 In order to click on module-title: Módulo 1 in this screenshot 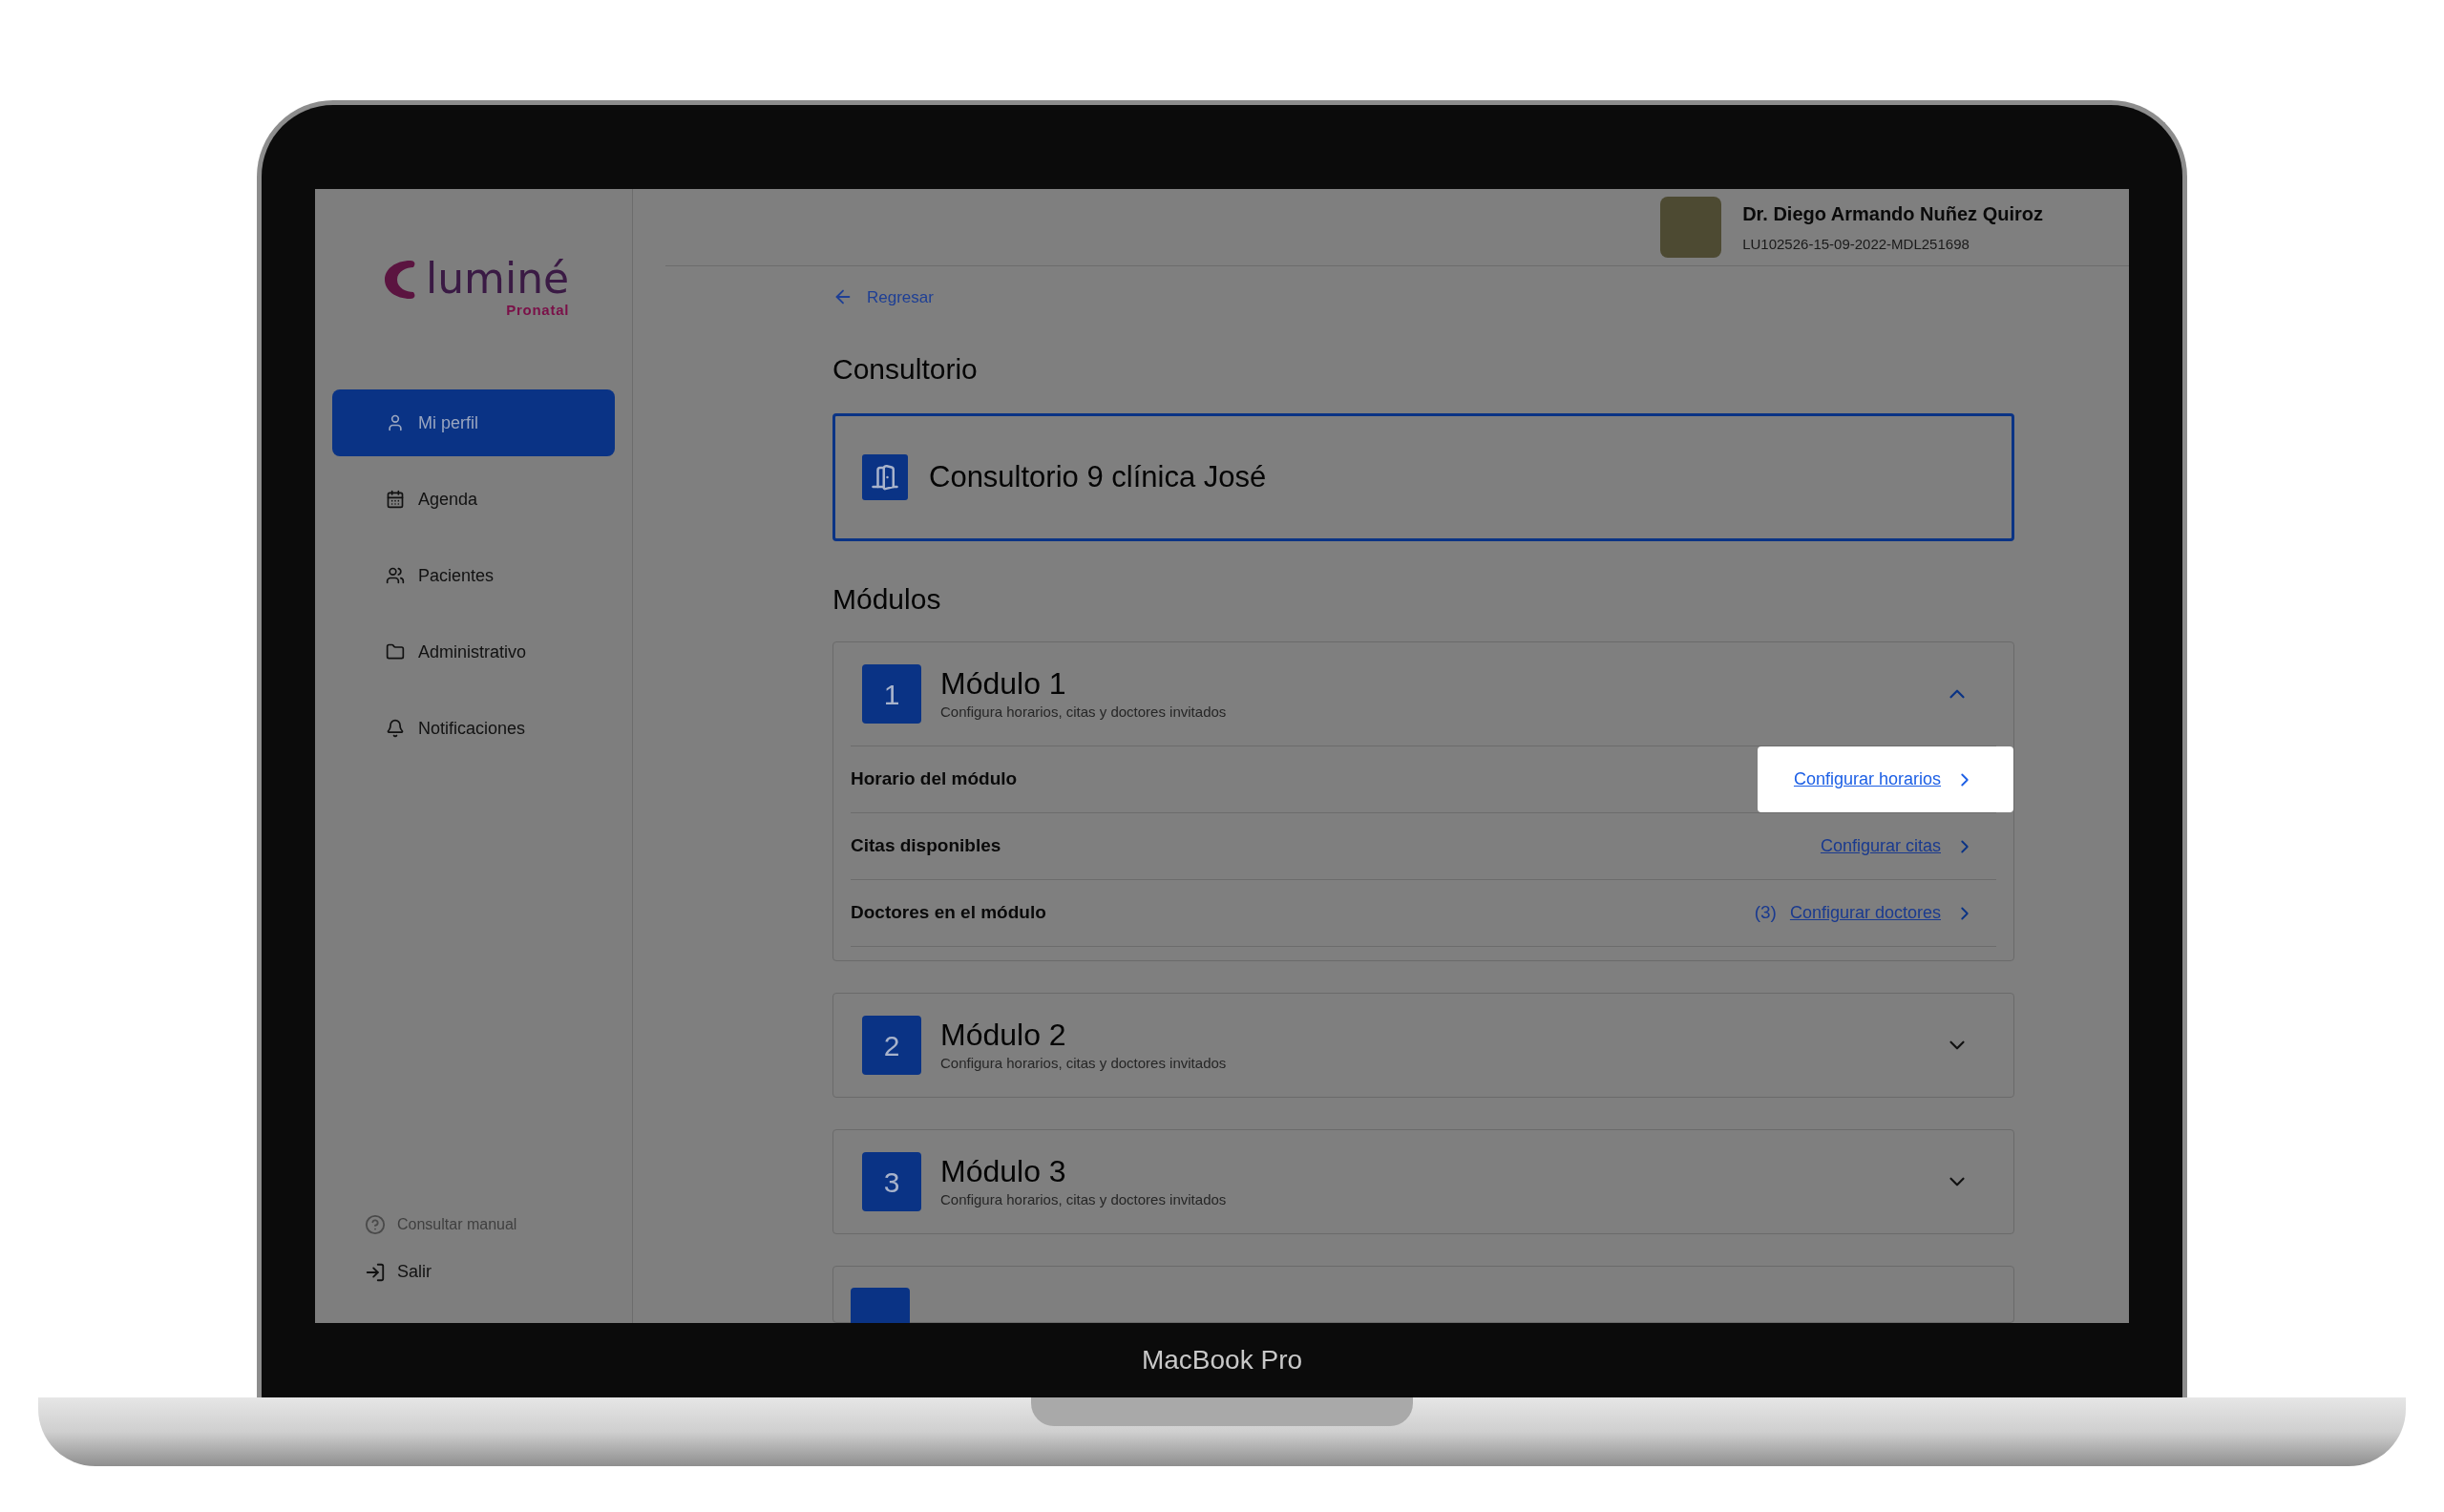, I will do `click(1003, 683)`.